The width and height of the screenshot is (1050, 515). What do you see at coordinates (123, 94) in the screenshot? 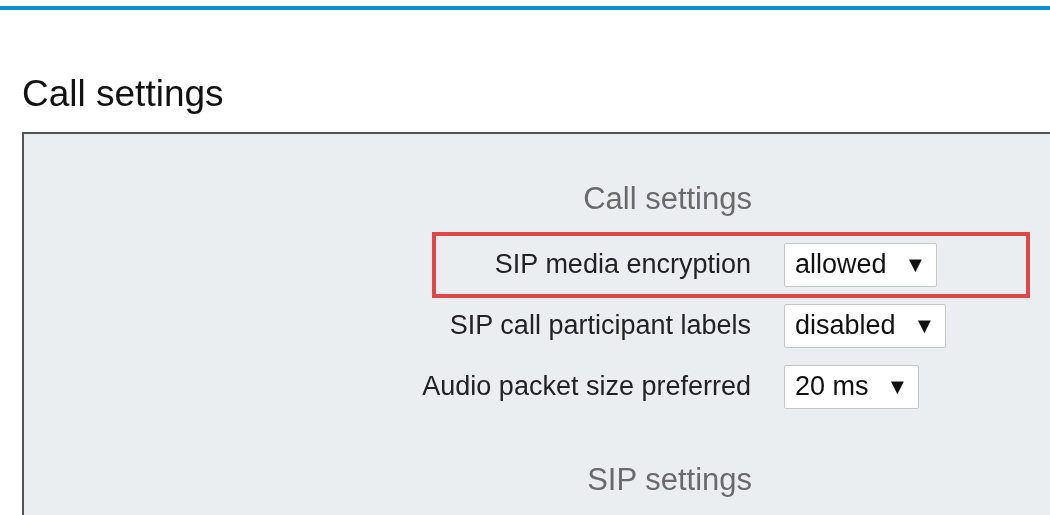
I see `page-title: Call settings` at bounding box center [123, 94].